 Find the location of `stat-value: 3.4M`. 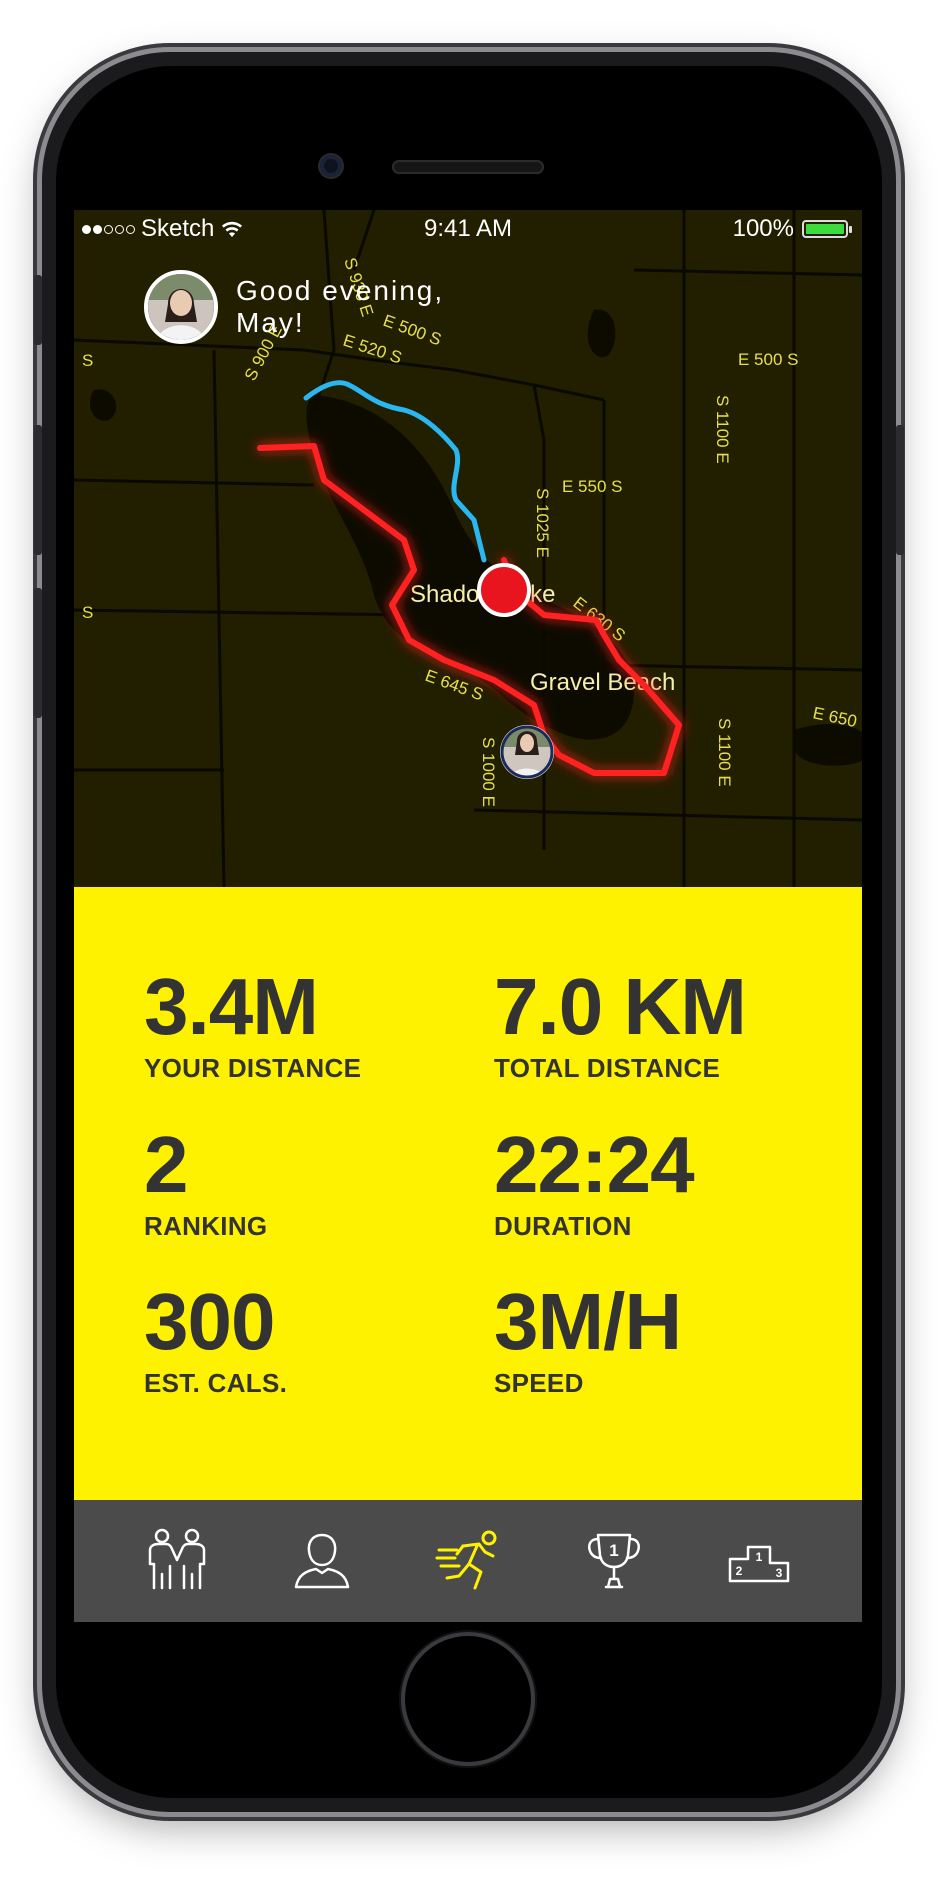

stat-value: 3.4M is located at coordinates (231, 1006).